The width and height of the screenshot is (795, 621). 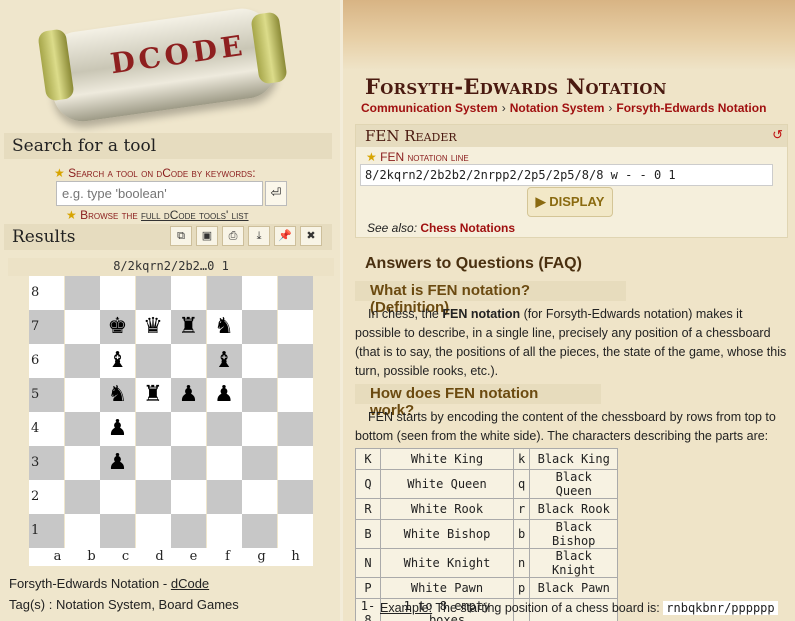 What do you see at coordinates (35, 428) in the screenshot?
I see `rank-label: 4` at bounding box center [35, 428].